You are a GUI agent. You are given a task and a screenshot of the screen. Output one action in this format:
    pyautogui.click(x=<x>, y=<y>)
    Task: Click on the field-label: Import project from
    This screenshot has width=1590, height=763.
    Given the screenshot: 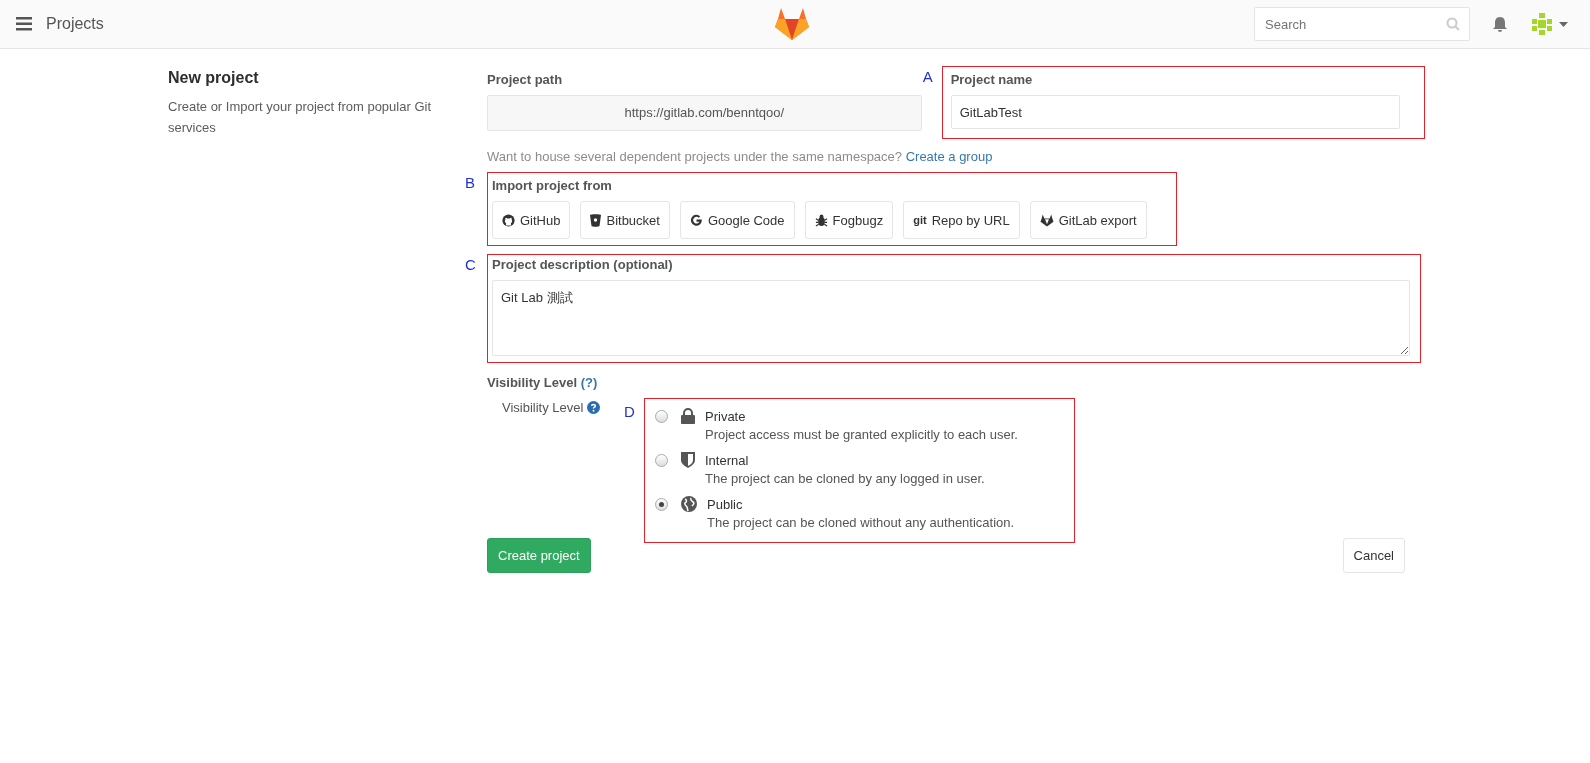 What is the action you would take?
    pyautogui.click(x=552, y=185)
    